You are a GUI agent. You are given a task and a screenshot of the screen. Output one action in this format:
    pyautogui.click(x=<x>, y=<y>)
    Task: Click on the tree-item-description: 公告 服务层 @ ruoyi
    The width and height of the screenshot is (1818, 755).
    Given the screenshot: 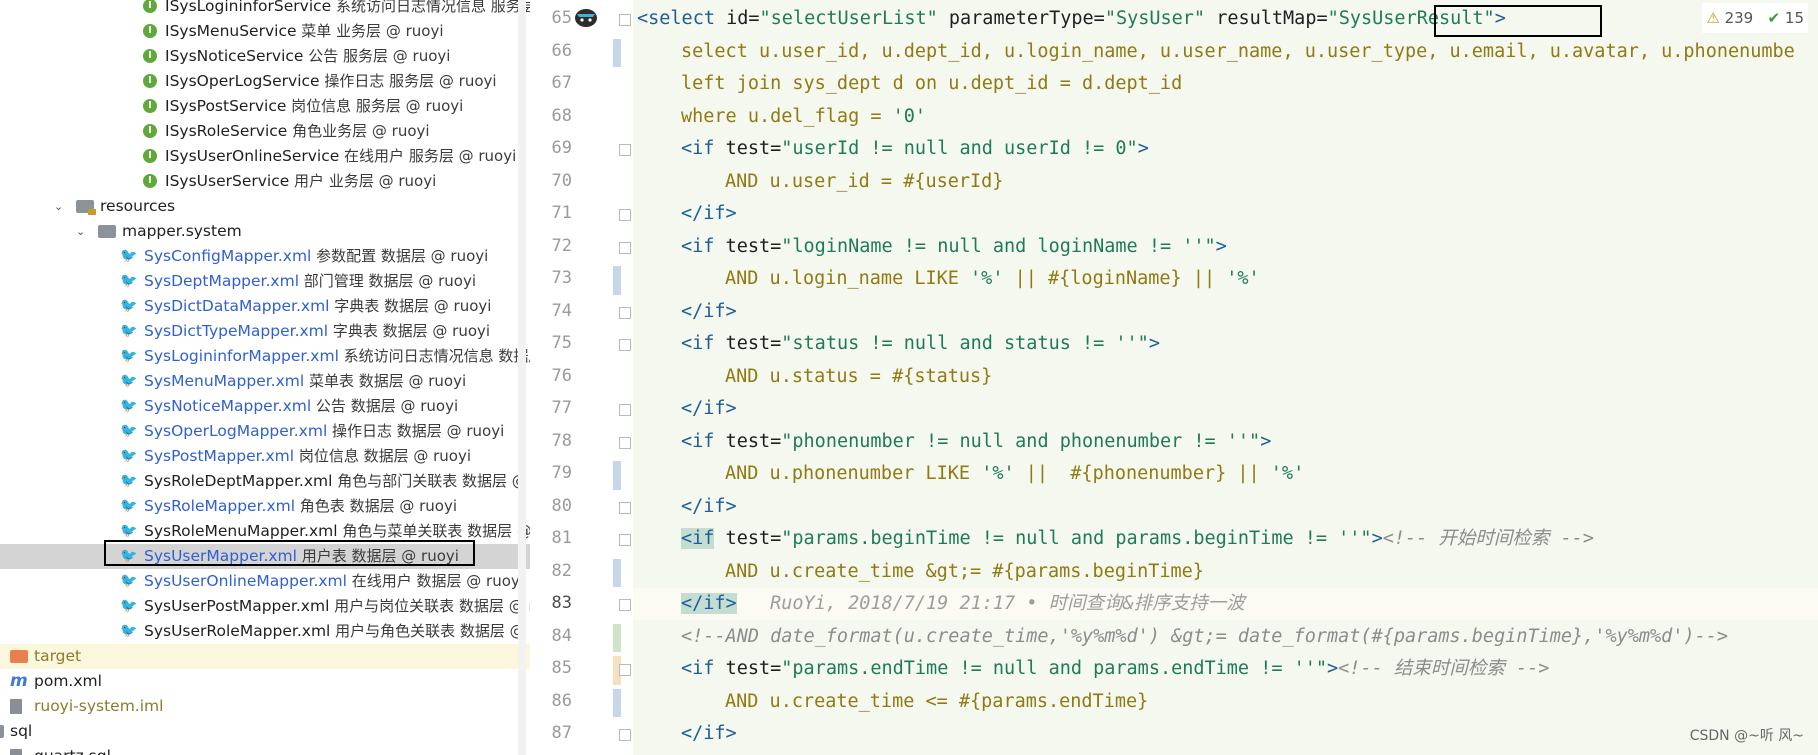 What is the action you would take?
    pyautogui.click(x=377, y=56)
    